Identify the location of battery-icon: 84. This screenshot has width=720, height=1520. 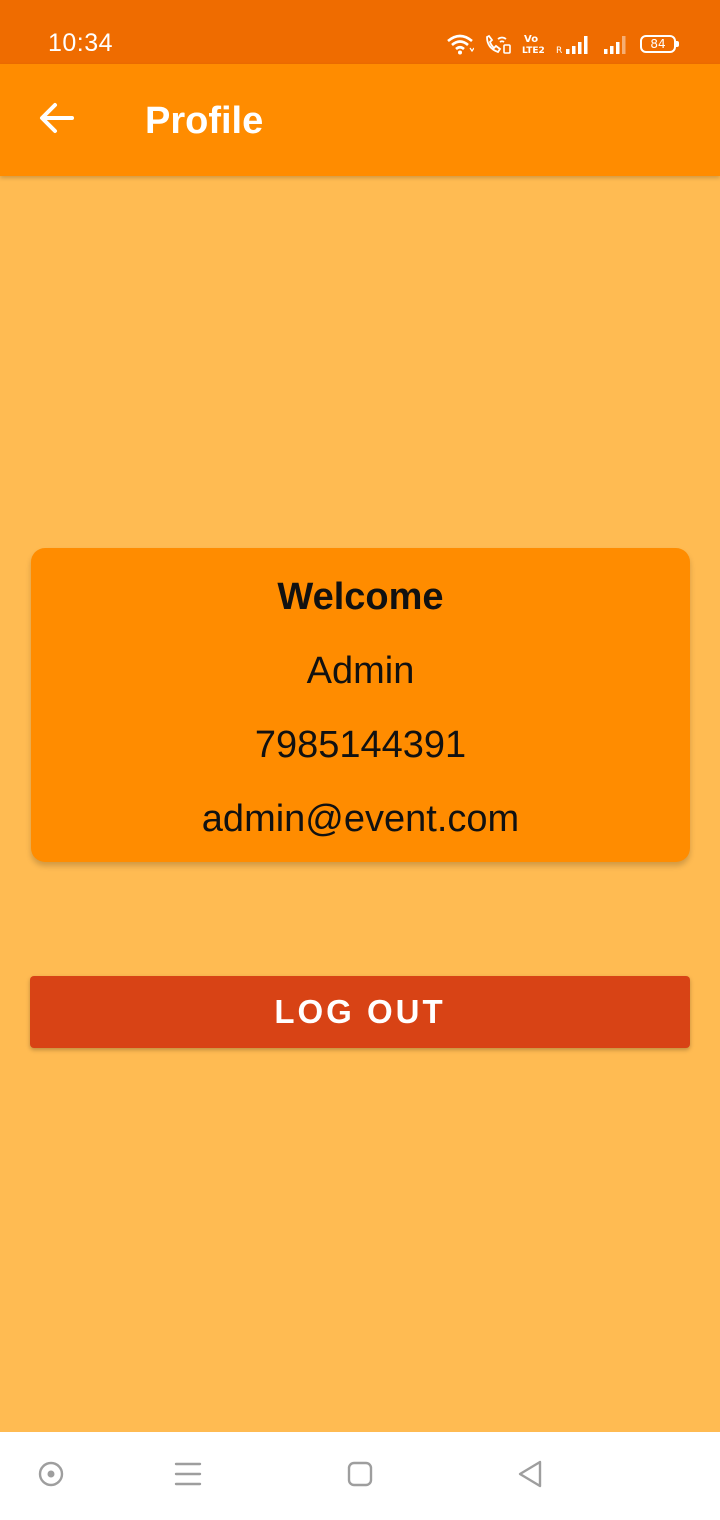
(659, 44).